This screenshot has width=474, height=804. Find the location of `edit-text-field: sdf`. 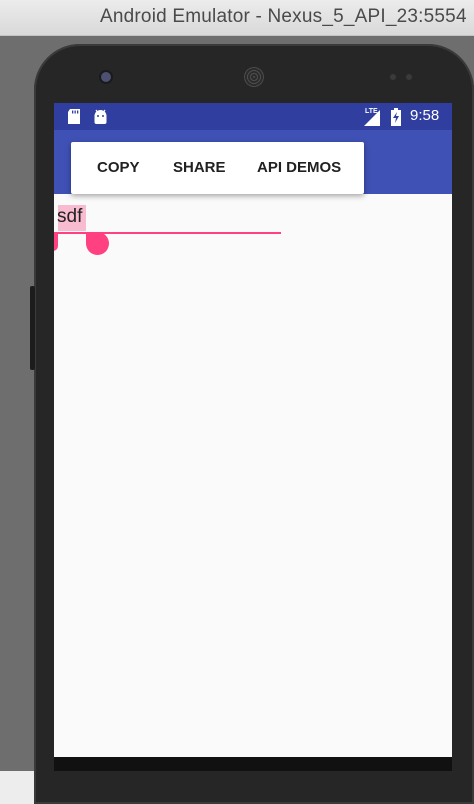

edit-text-field: sdf is located at coordinates (69, 217).